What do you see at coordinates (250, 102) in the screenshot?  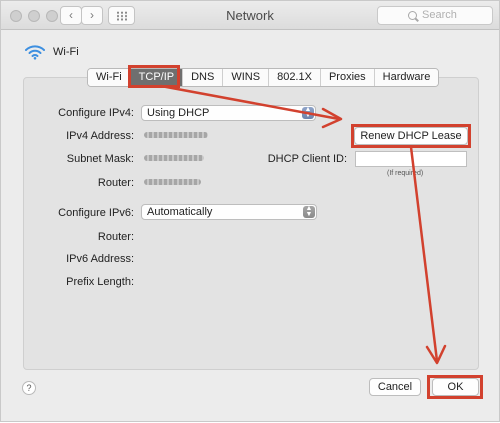 I see `arrow-to-renew-line` at bounding box center [250, 102].